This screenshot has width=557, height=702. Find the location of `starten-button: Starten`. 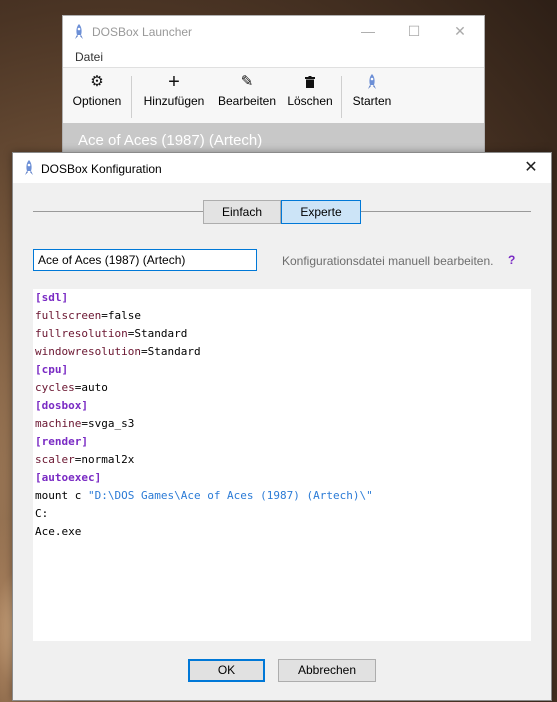

starten-button: Starten is located at coordinates (372, 95).